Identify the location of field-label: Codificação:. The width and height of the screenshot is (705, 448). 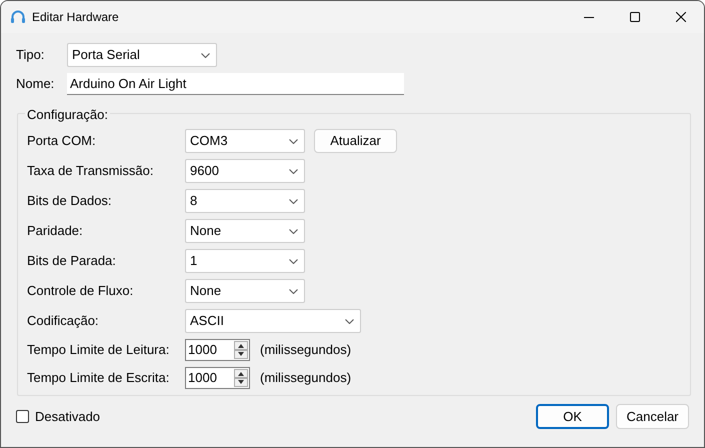
(63, 321).